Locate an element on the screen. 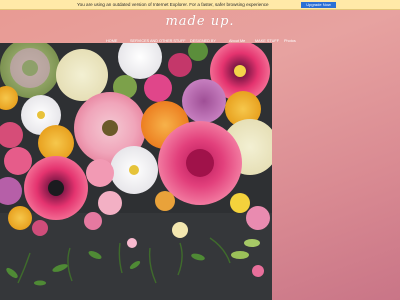  nav-item-photos: Photos is located at coordinates (290, 41).